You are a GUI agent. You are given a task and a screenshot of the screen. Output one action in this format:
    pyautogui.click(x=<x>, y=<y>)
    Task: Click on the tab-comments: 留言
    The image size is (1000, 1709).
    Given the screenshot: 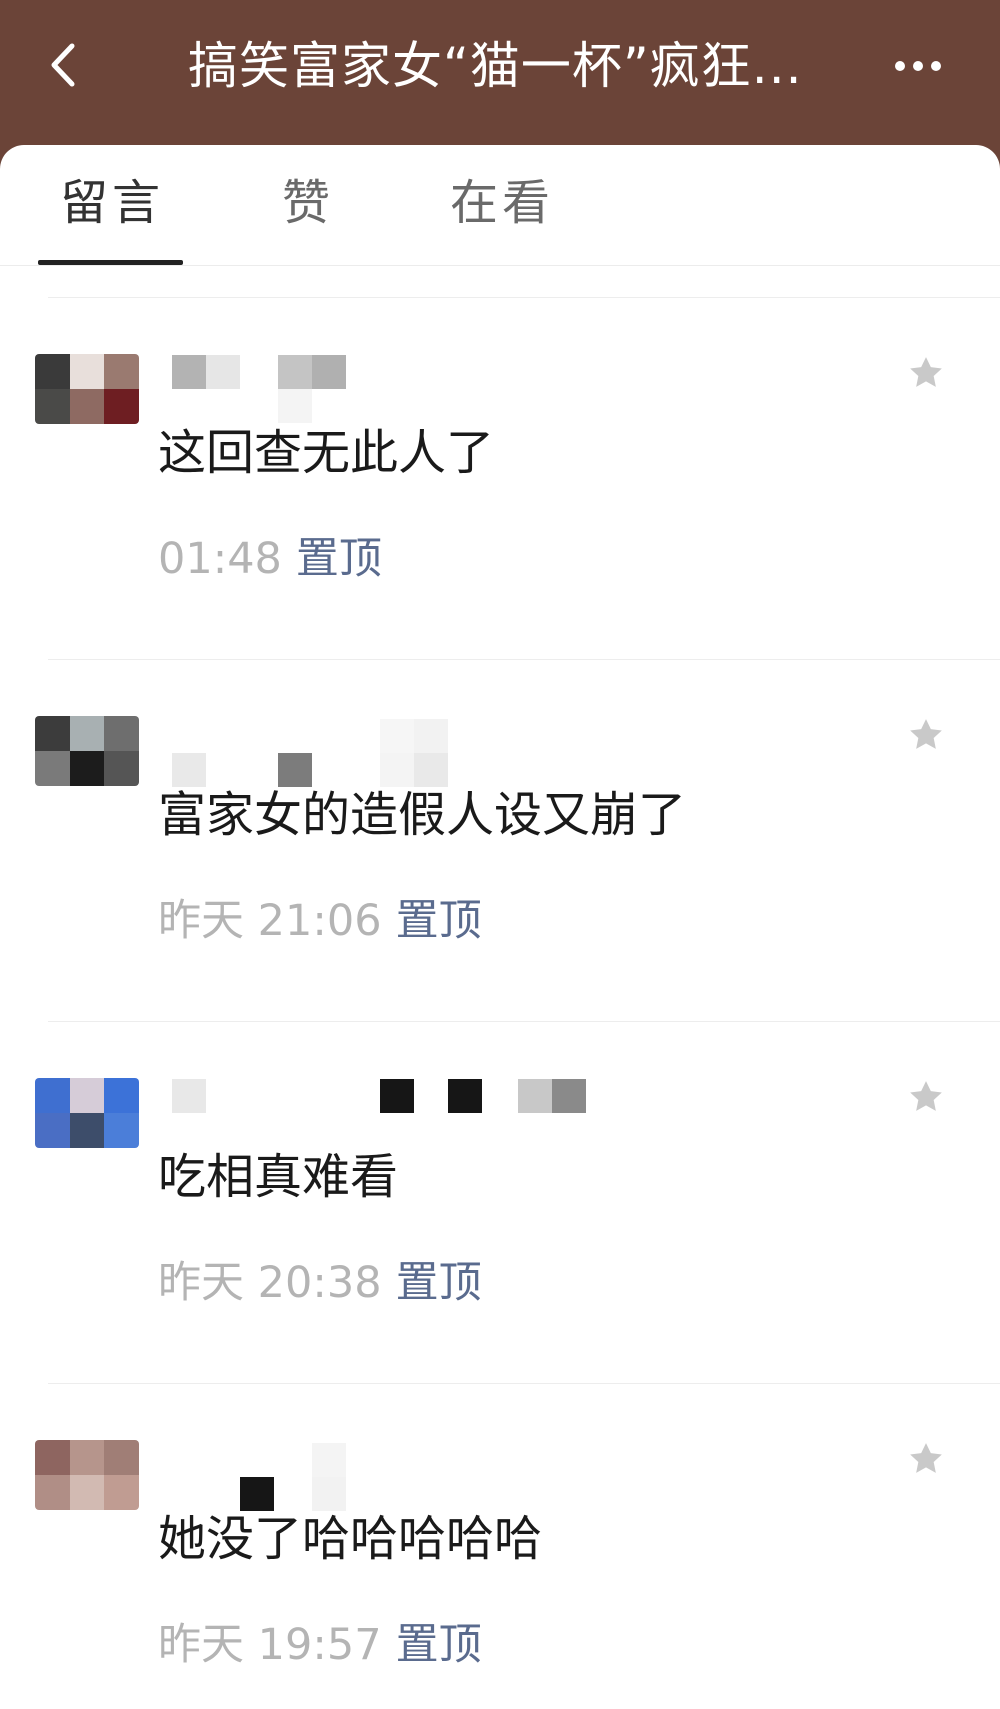 What is the action you would take?
    pyautogui.click(x=112, y=203)
    